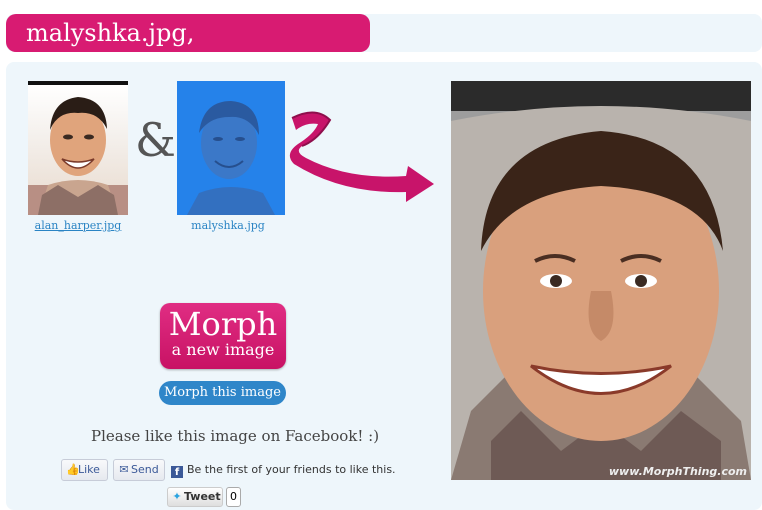  I want to click on tweet-label: Tweet, so click(202, 496).